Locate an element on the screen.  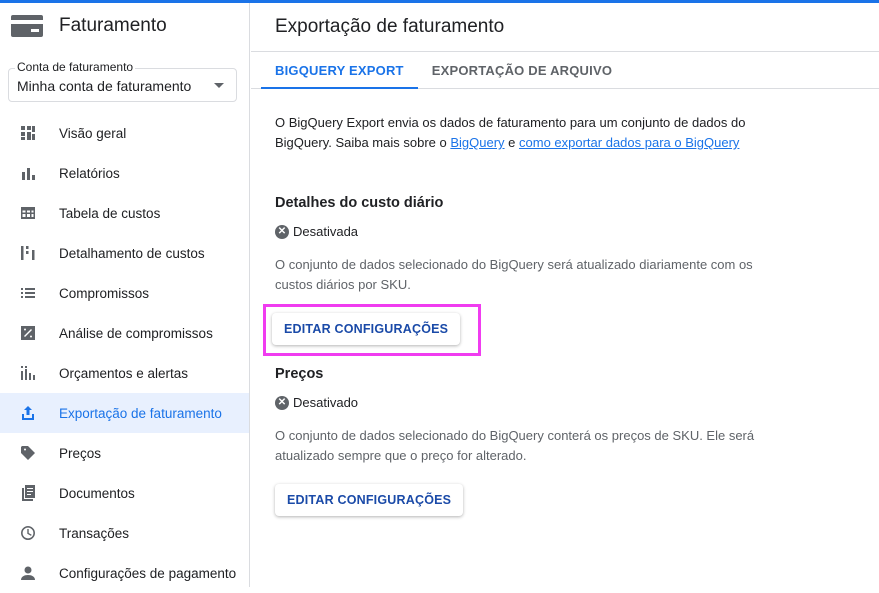
sidebar-item-label: Orçamentos e alertas is located at coordinates (124, 373).